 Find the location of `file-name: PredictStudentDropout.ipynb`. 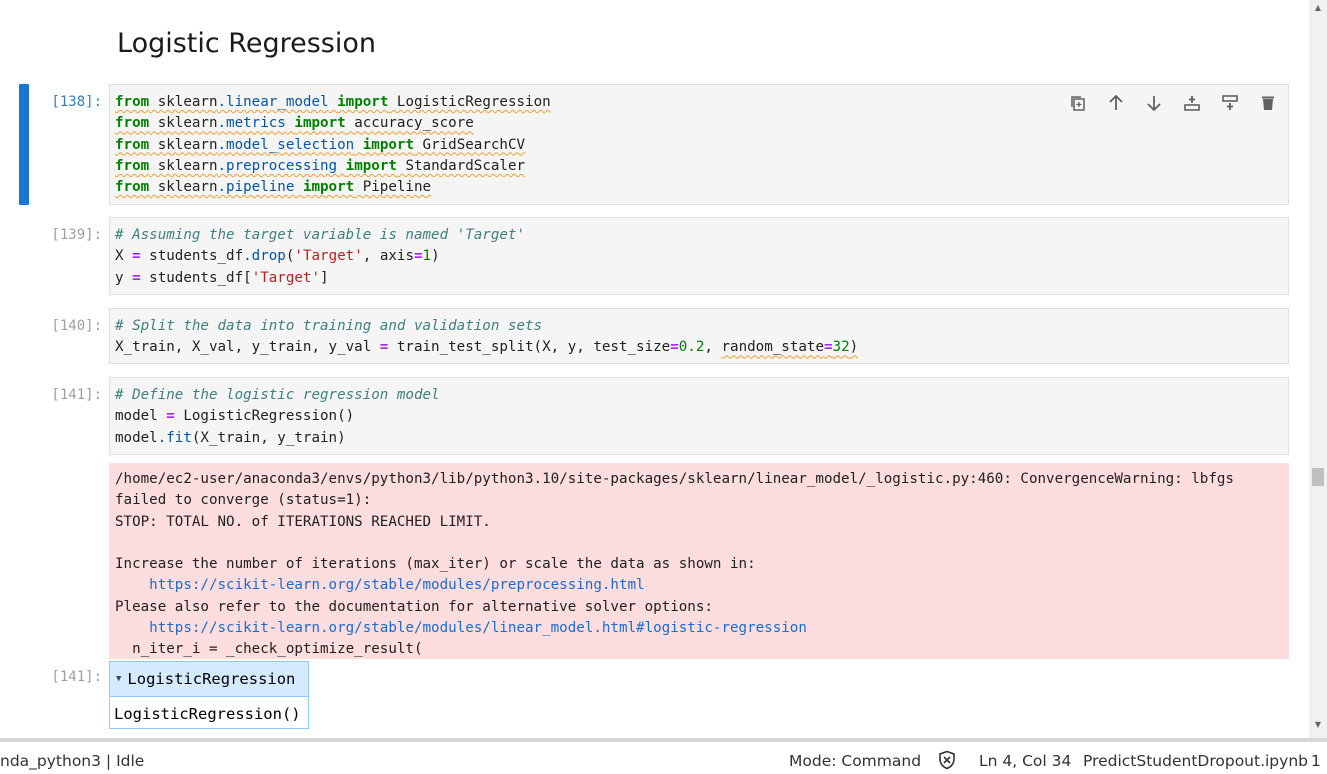

file-name: PredictStudentDropout.ipynb is located at coordinates (1195, 761).